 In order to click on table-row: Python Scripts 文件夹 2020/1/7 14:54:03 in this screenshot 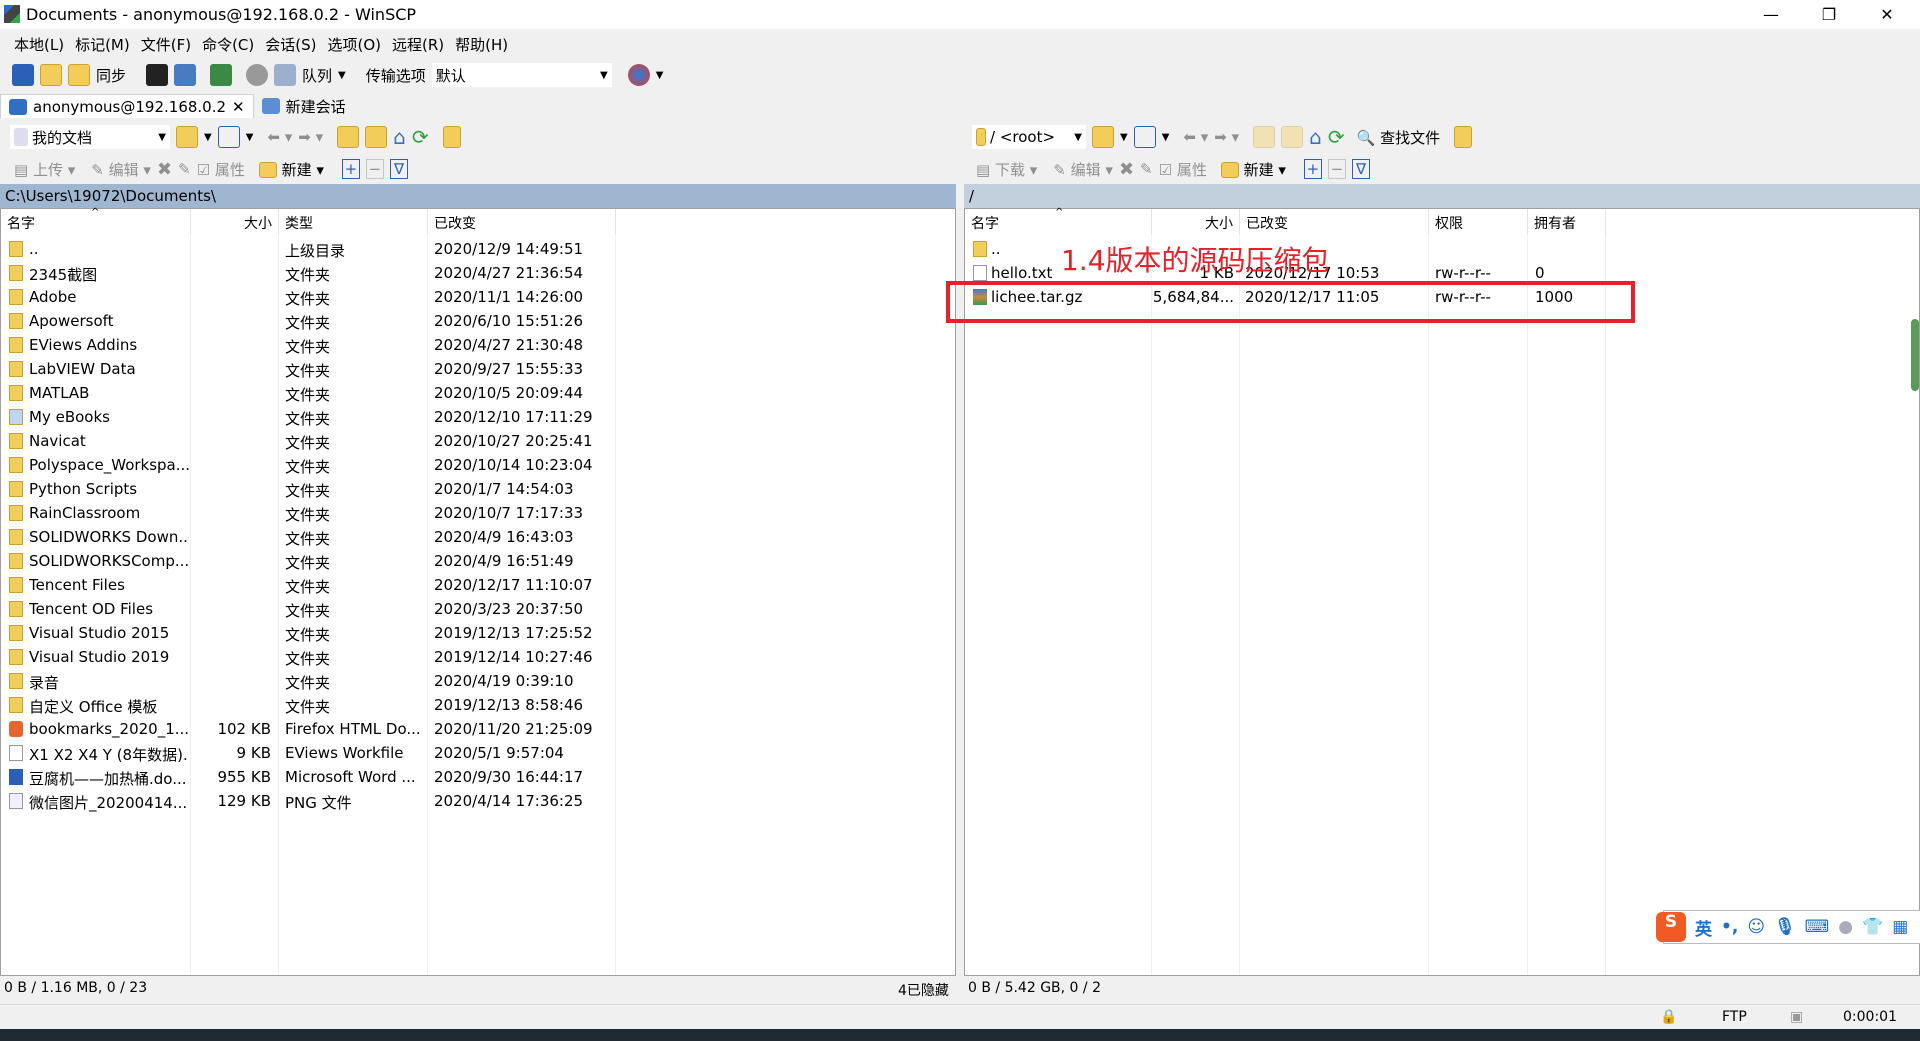, I will do `click(478, 489)`.